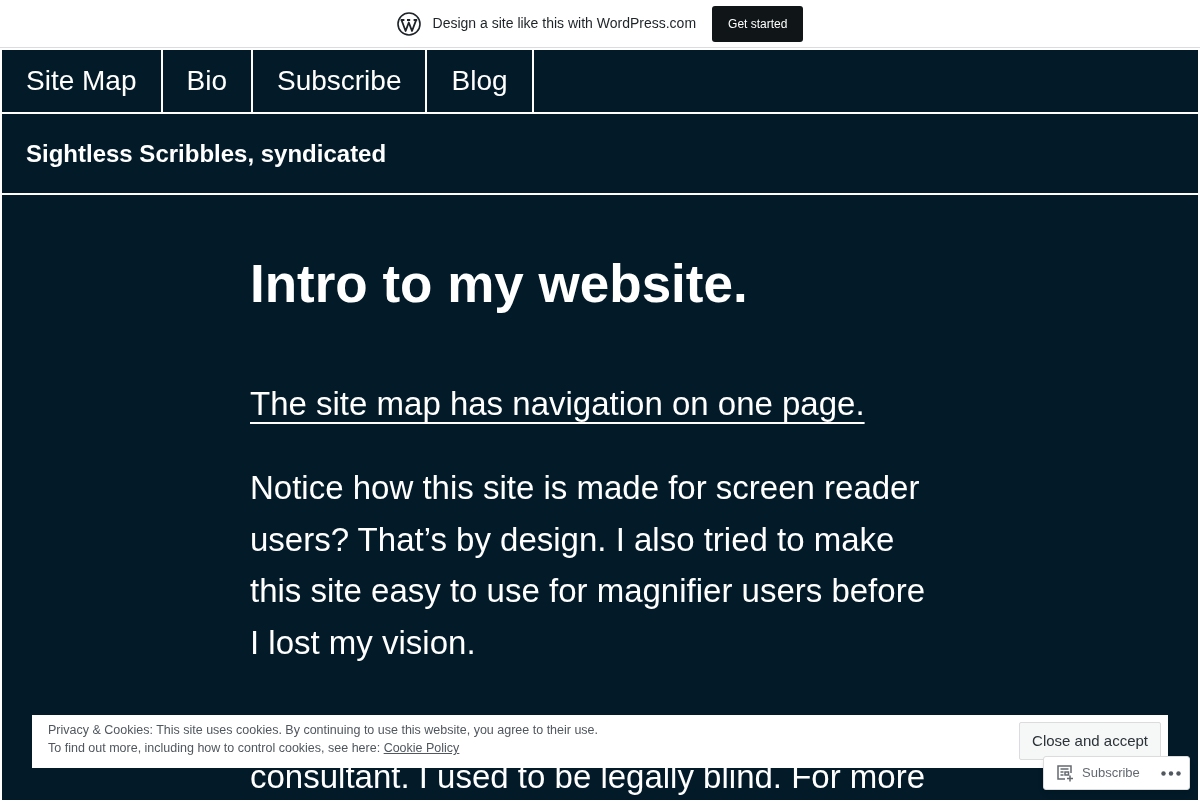 The height and width of the screenshot is (800, 1200). What do you see at coordinates (1171, 773) in the screenshot?
I see `more-icon` at bounding box center [1171, 773].